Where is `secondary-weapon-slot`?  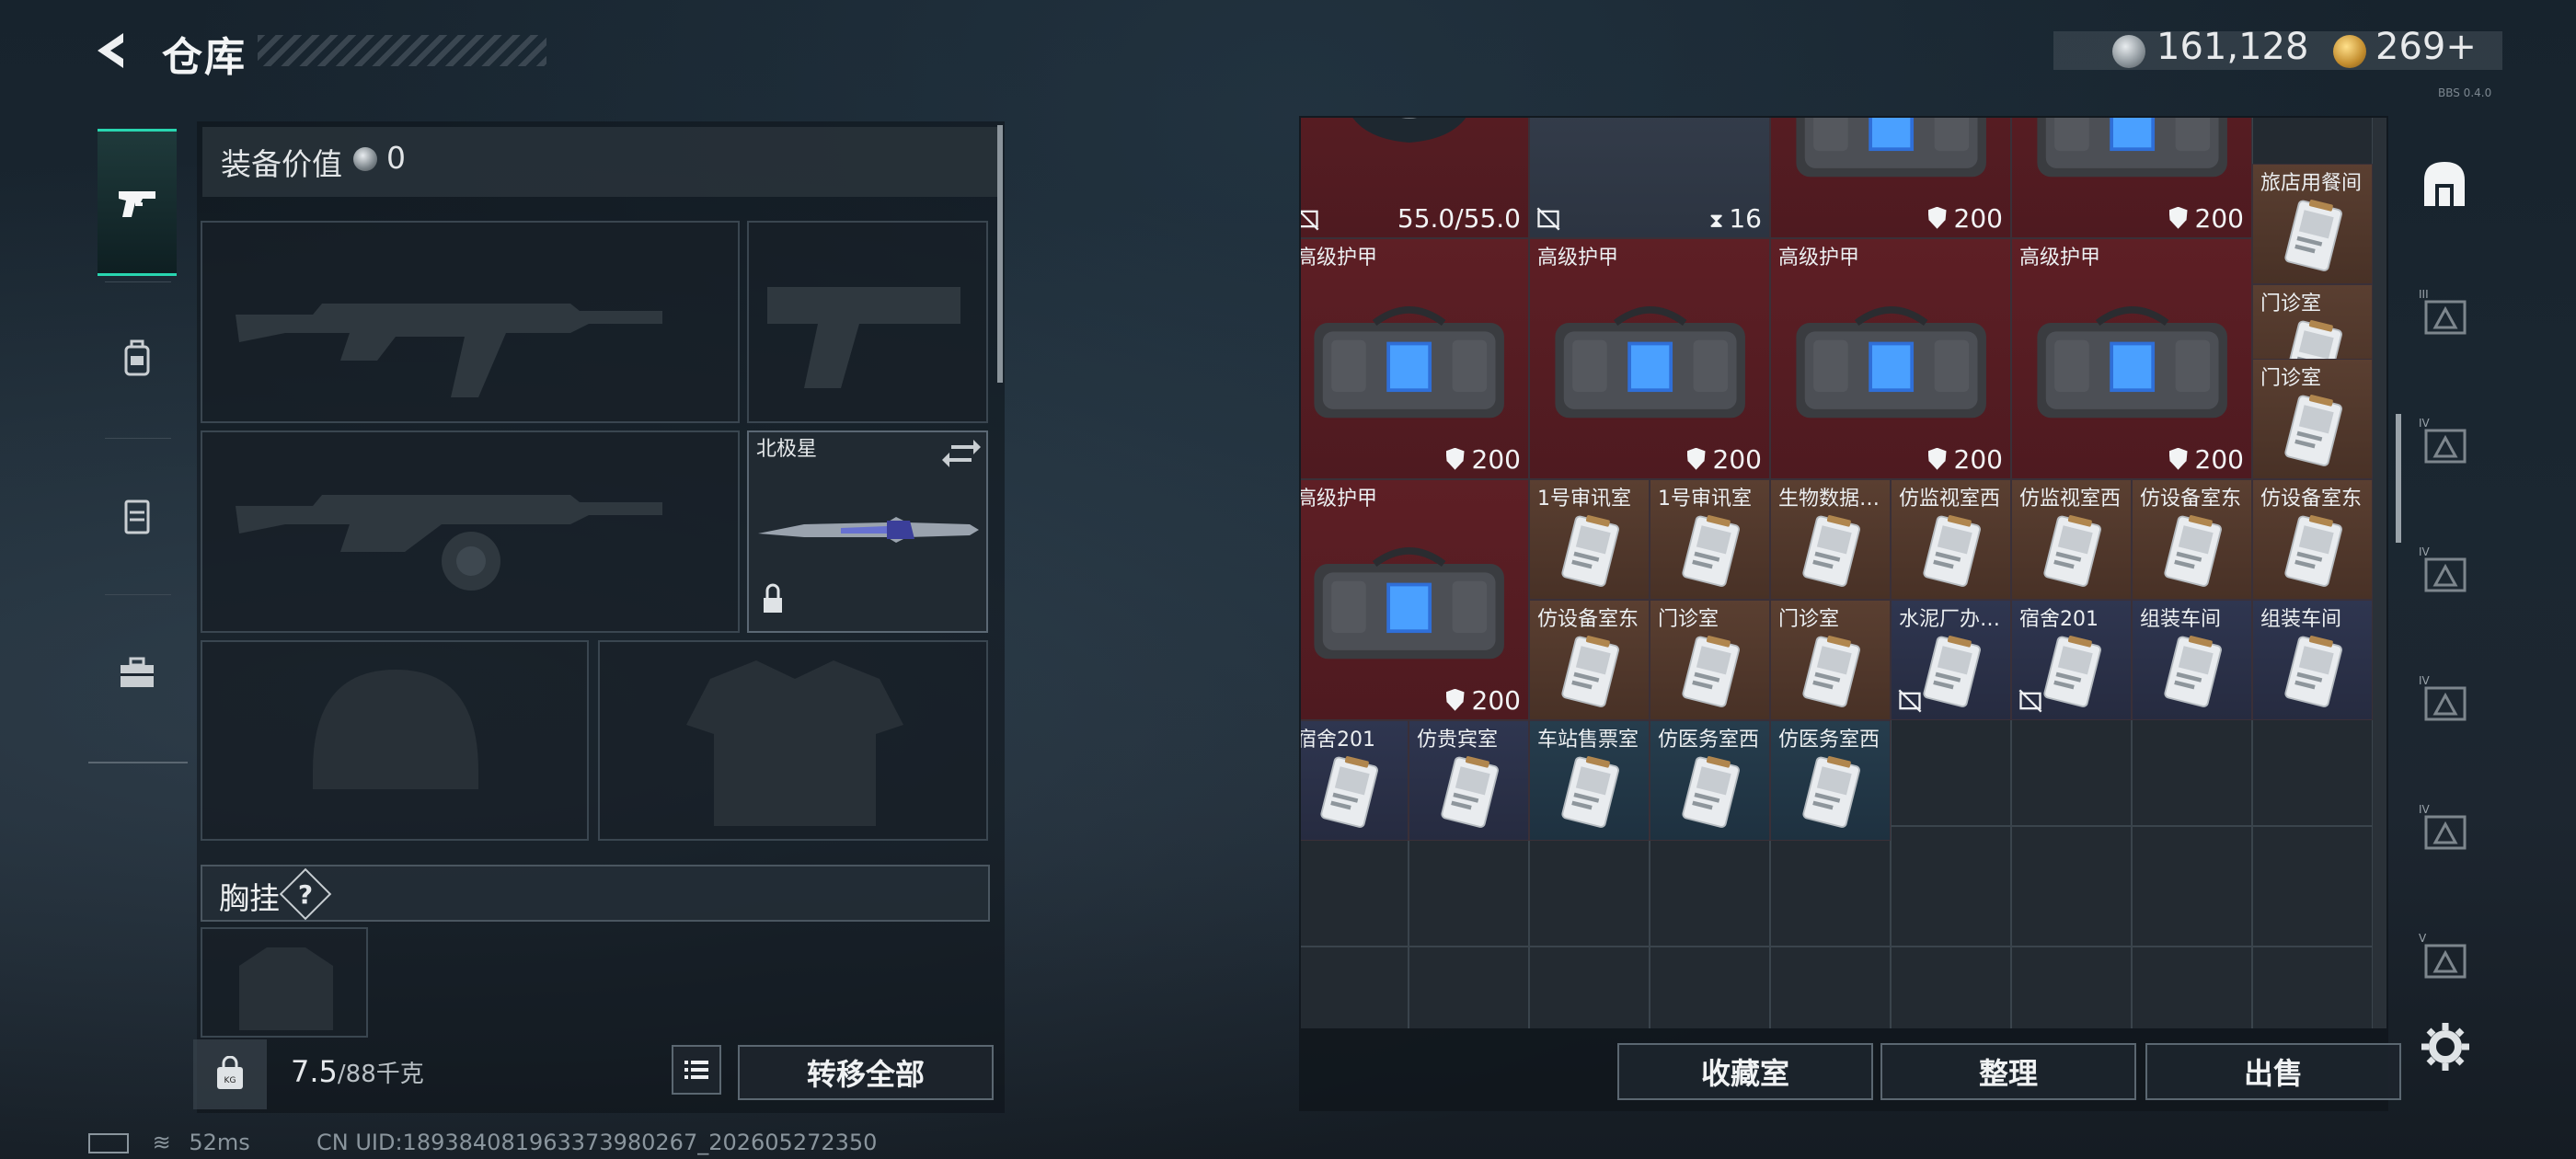 secondary-weapon-slot is located at coordinates (470, 531).